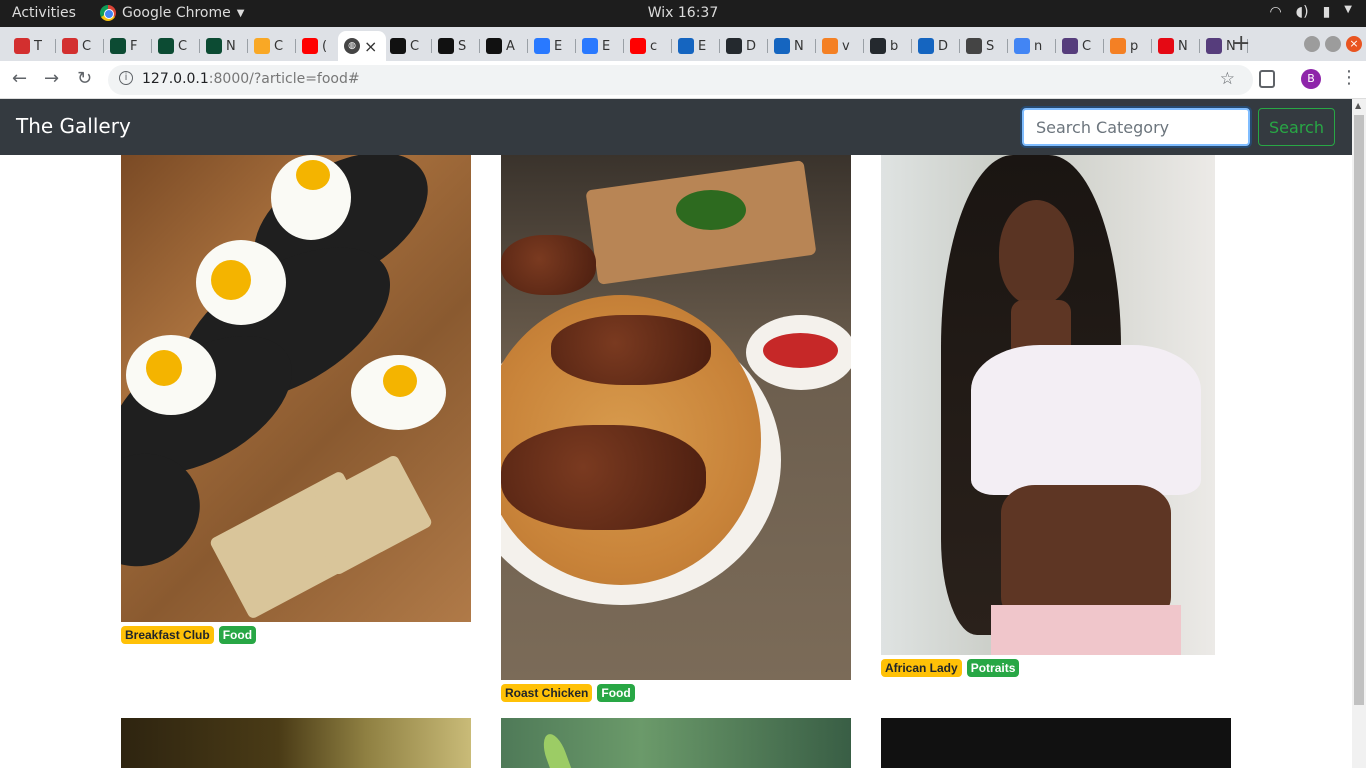 This screenshot has height=768, width=1366. I want to click on system-tray: ◠ ◖) ▮ ▼, so click(1311, 12).